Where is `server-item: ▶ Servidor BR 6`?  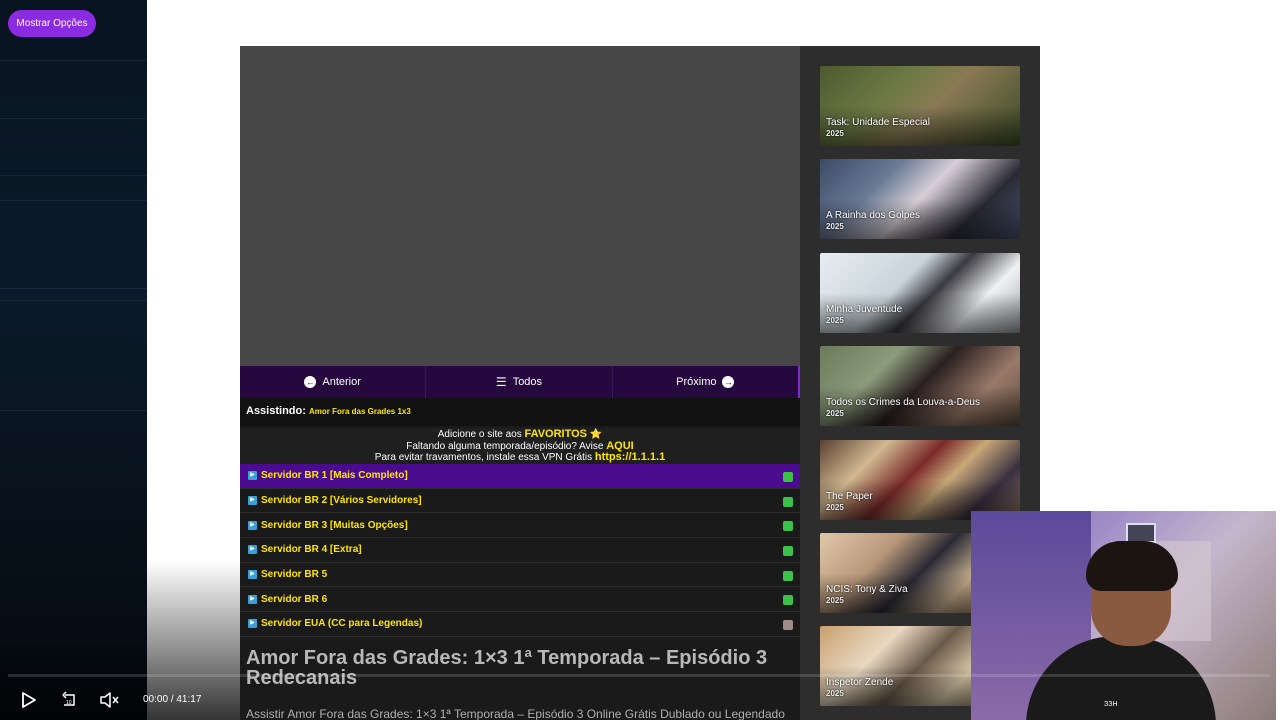 server-item: ▶ Servidor BR 6 is located at coordinates (520, 600).